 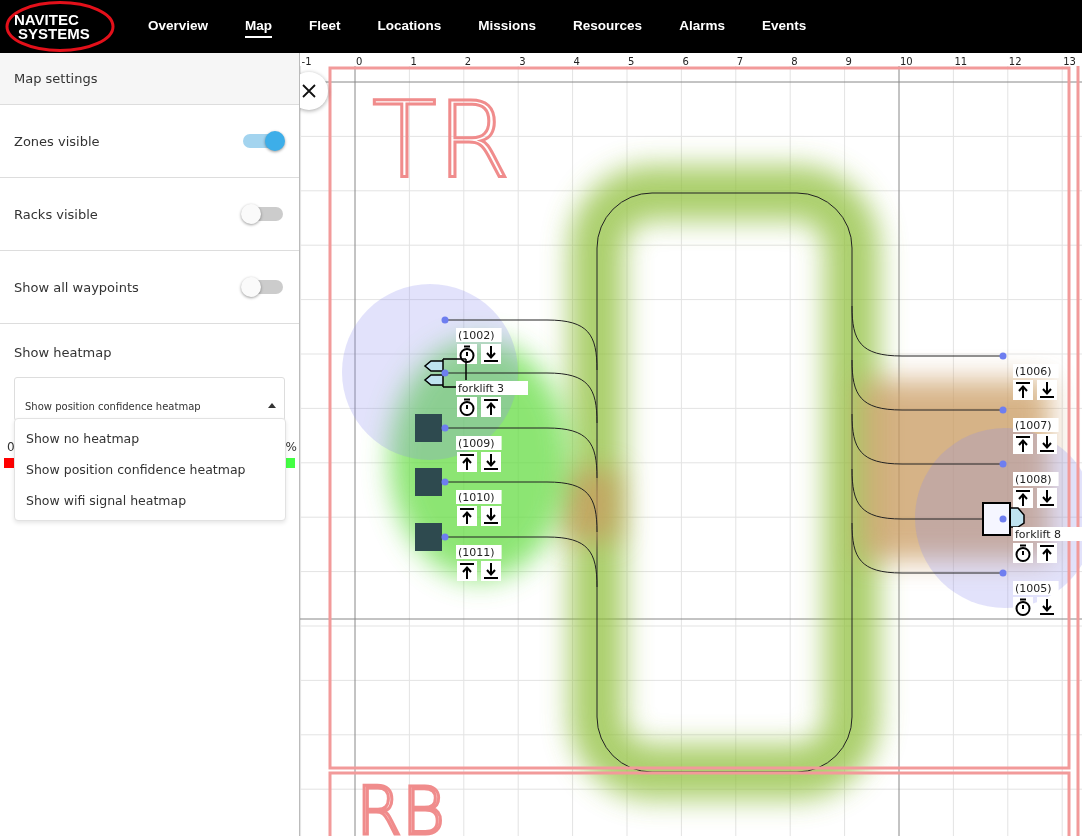 What do you see at coordinates (441, 140) in the screenshot?
I see `zone-label: TR` at bounding box center [441, 140].